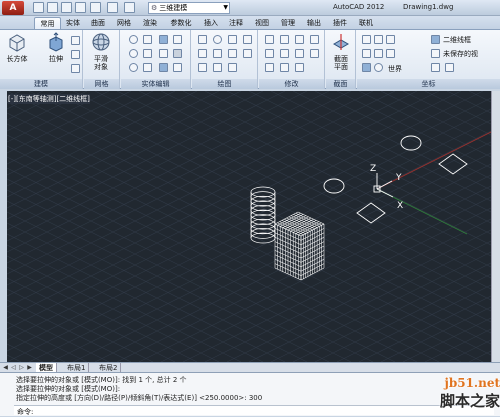 This screenshot has width=500, height=417. Describe the element at coordinates (49, 99) in the screenshot. I see `viewport-label: [-][东南等轴测][二维线框]` at that location.